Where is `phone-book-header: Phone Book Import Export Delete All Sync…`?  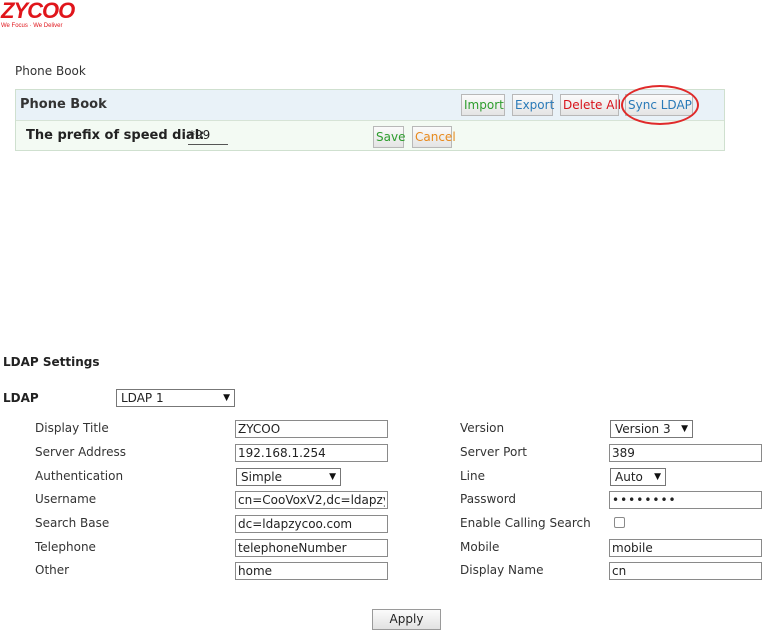 phone-book-header: Phone Book Import Export Delete All Sync… is located at coordinates (370, 105).